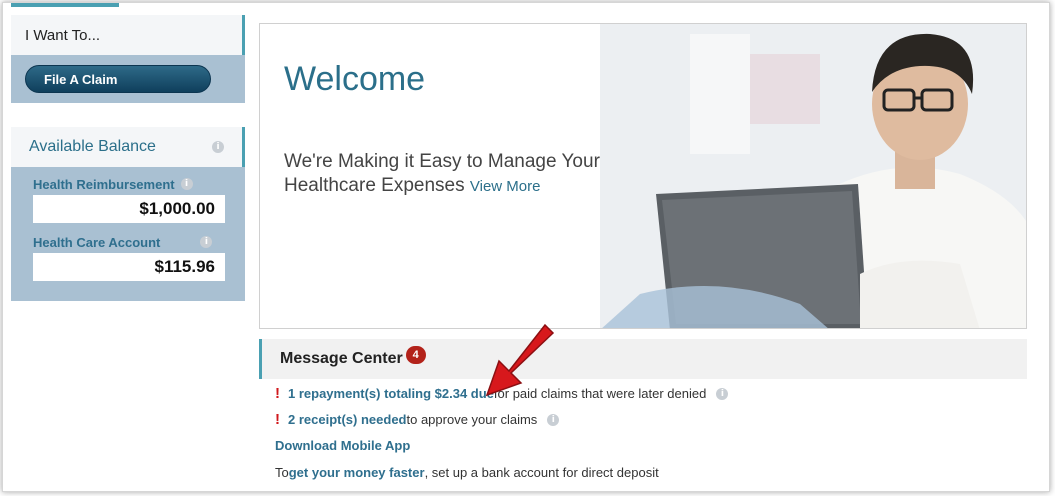 This screenshot has width=1055, height=496. What do you see at coordinates (341, 358) in the screenshot?
I see `message-center-title: Message Center` at bounding box center [341, 358].